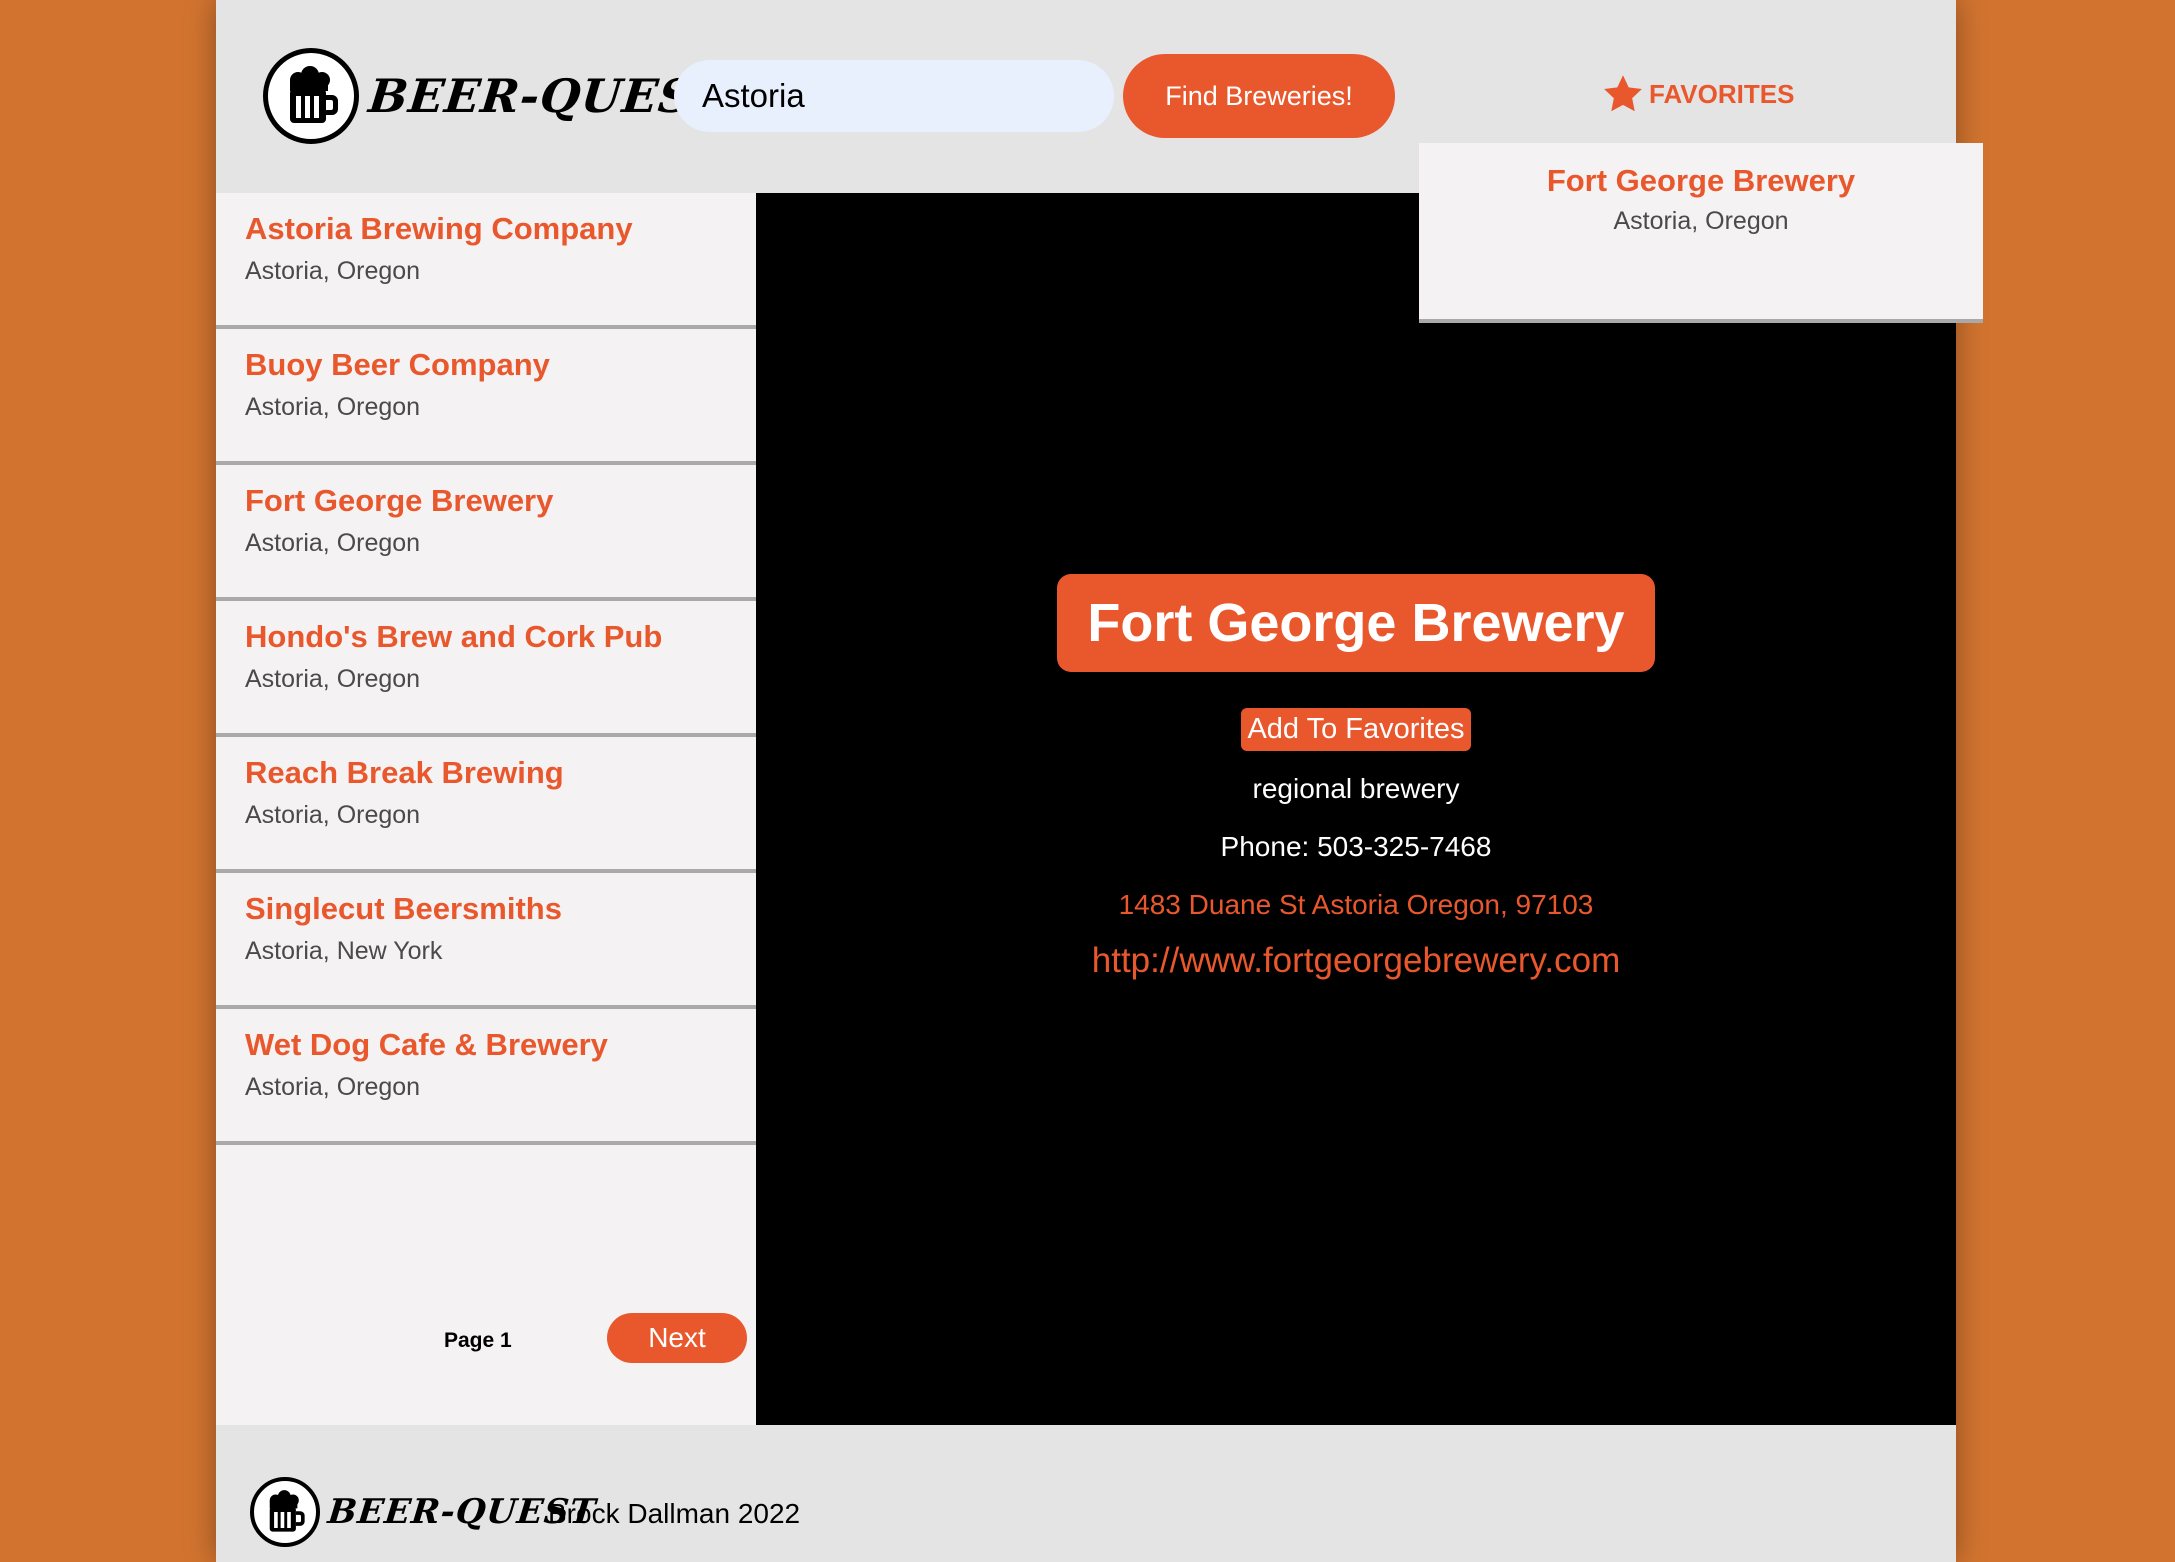  I want to click on find-breweries-button: Find Breweries!, so click(1259, 96).